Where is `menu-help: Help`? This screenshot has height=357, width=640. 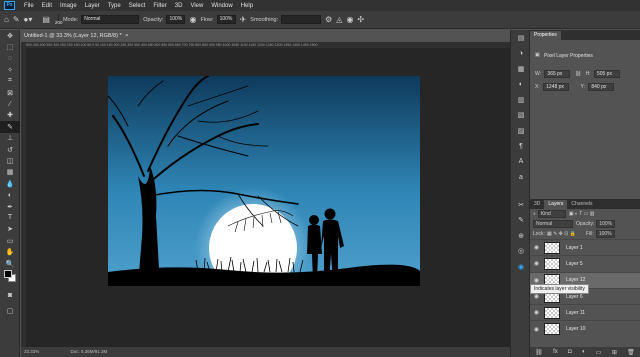 menu-help: Help is located at coordinates (247, 6).